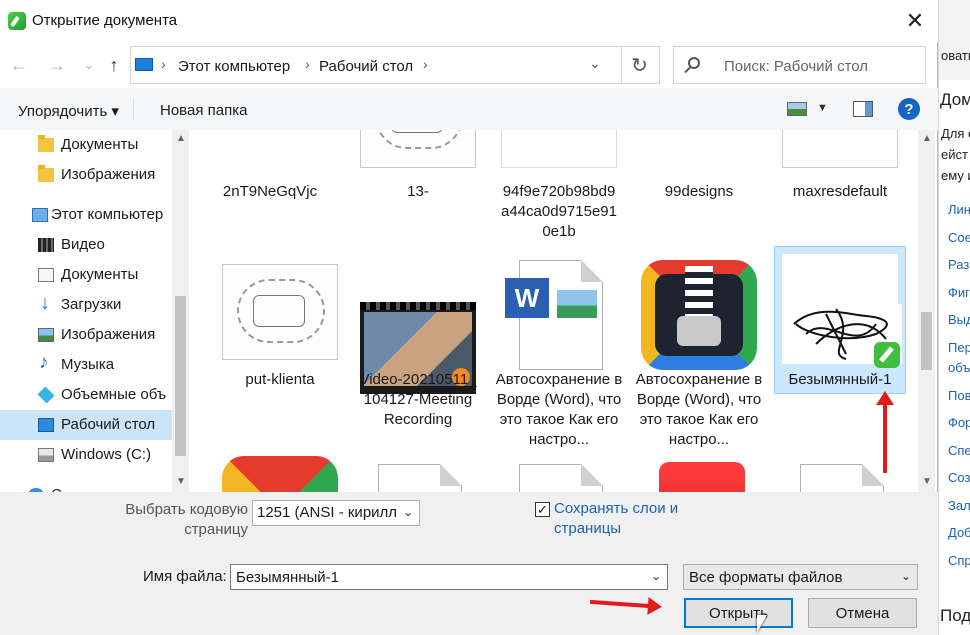  What do you see at coordinates (959, 505) in the screenshot?
I see `background-app-link: Зал` at bounding box center [959, 505].